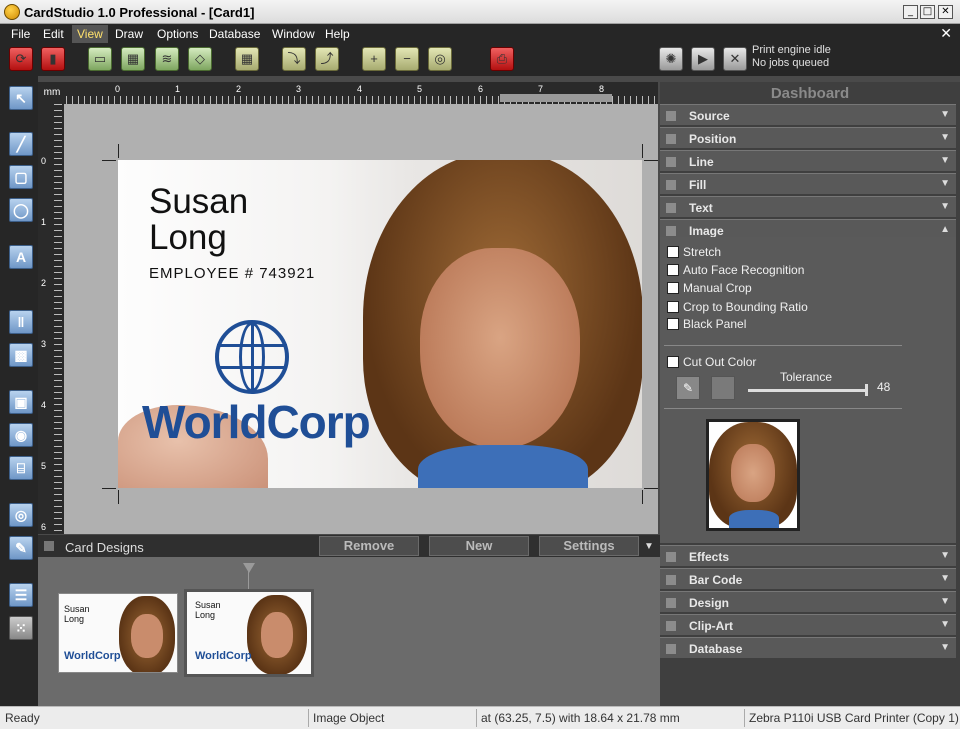 This screenshot has height=729, width=960. Describe the element at coordinates (53, 59) in the screenshot. I see `delete-icon: ▮` at that location.